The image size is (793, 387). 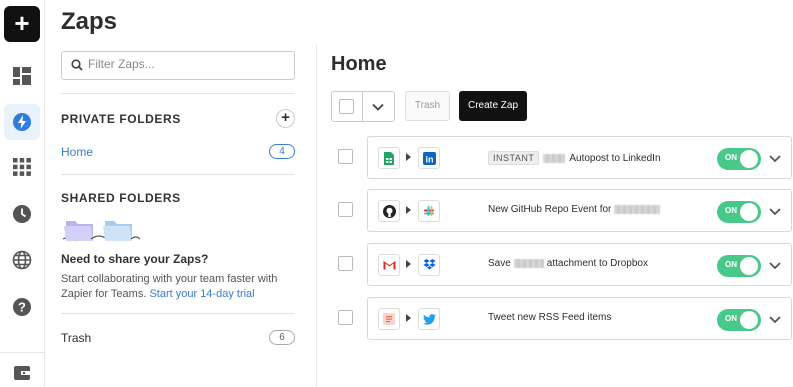 What do you see at coordinates (429, 265) in the screenshot?
I see `dropbox-icon` at bounding box center [429, 265].